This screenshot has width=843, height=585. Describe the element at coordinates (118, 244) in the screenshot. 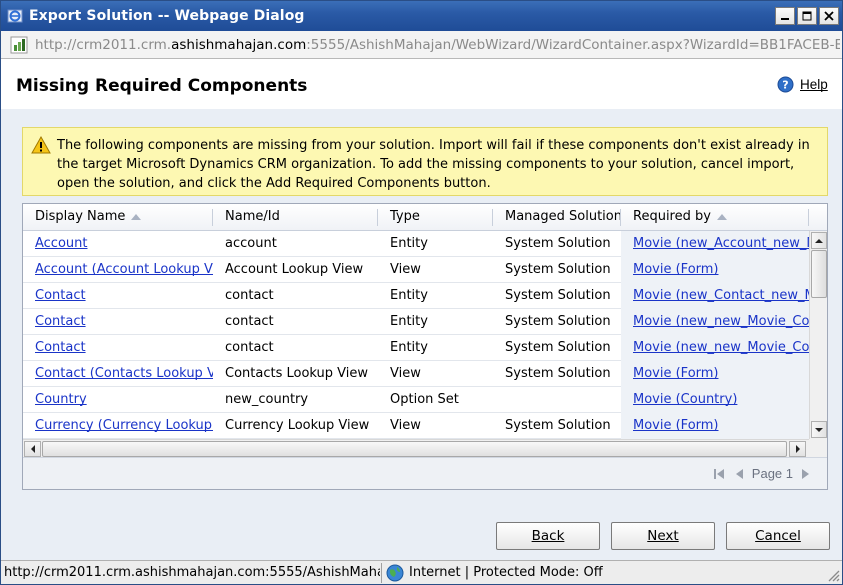

I see `table-cell-link: Account` at that location.